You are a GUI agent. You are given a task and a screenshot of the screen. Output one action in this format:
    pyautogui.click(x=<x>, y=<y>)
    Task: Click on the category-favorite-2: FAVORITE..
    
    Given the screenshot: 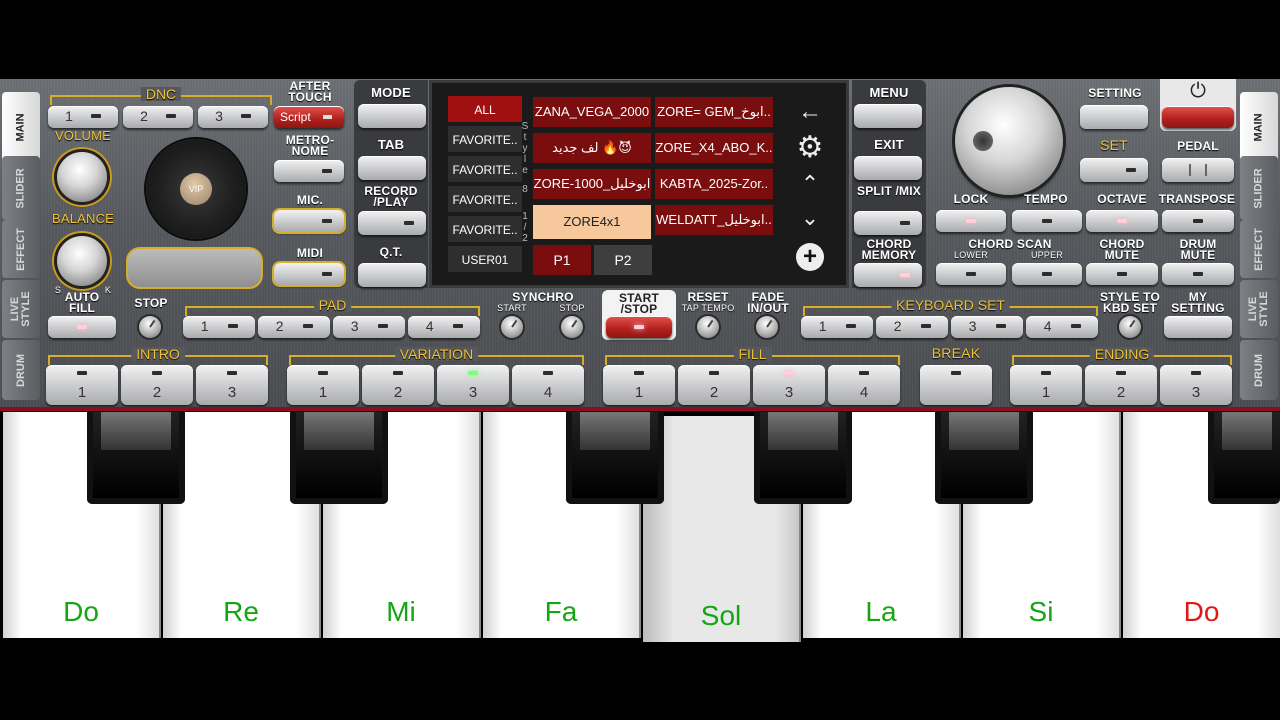 What is the action you would take?
    pyautogui.click(x=485, y=170)
    